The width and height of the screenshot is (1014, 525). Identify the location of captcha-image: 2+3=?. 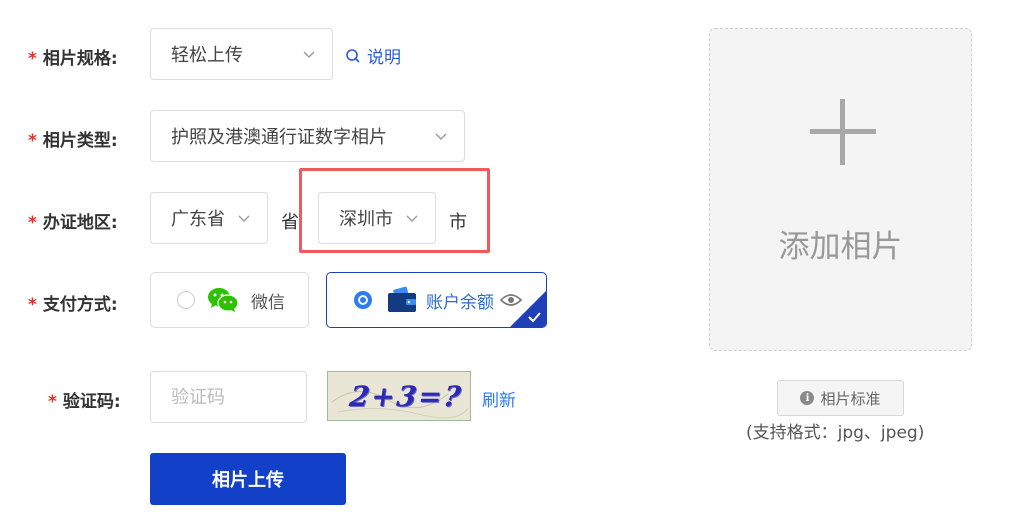
(399, 396).